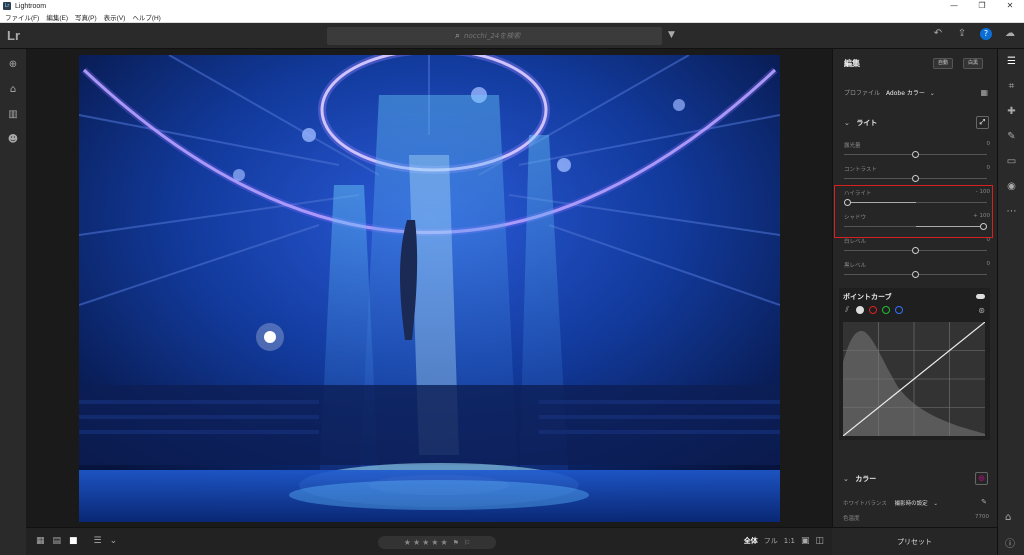  Describe the element at coordinates (1011, 111) in the screenshot. I see `healing-icon: ✚` at that location.